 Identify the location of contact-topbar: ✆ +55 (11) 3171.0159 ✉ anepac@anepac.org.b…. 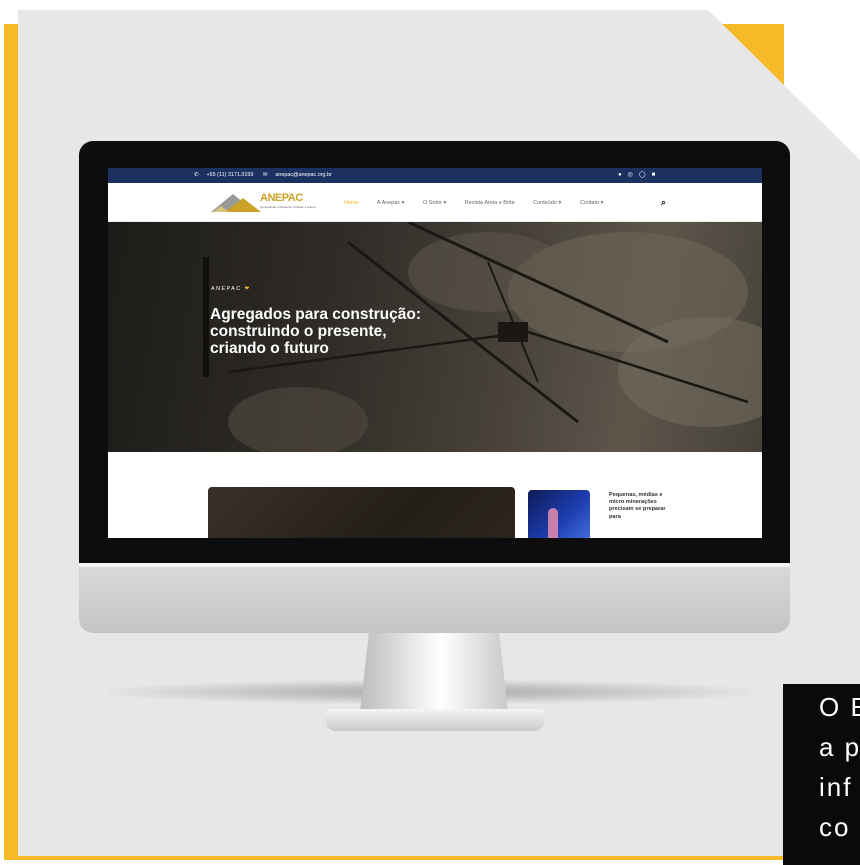
(435, 175).